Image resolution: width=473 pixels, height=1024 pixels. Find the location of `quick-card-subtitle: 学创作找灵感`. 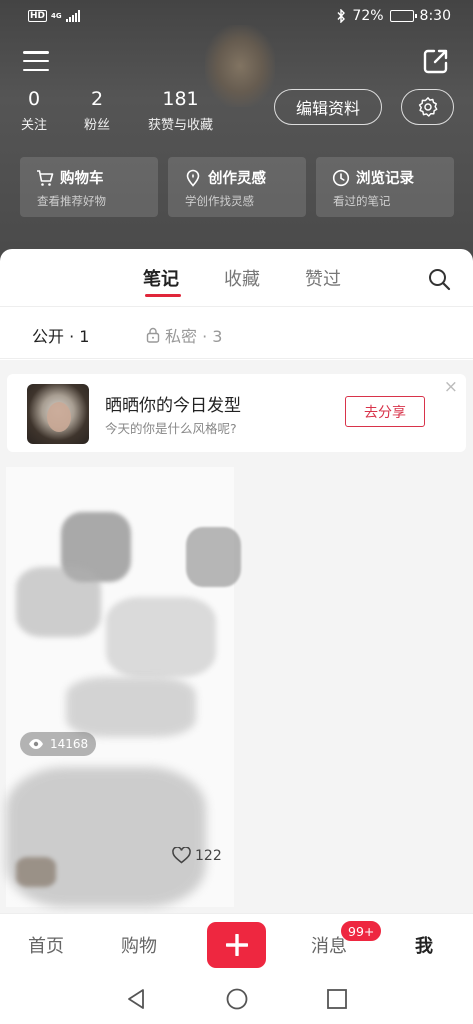

quick-card-subtitle: 学创作找灵感 is located at coordinates (219, 201).